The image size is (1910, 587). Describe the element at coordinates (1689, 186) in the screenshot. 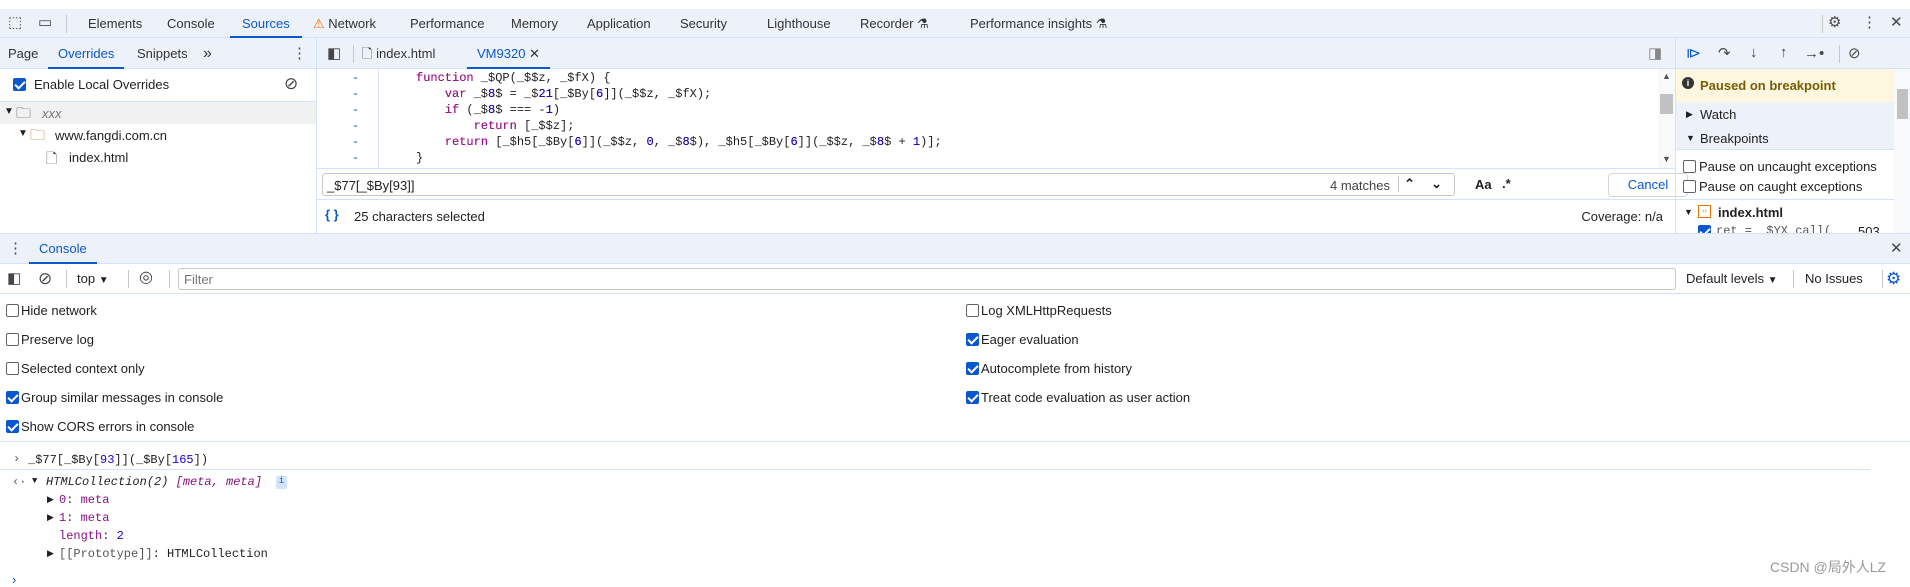

I see `pause-caught-checkbox` at that location.